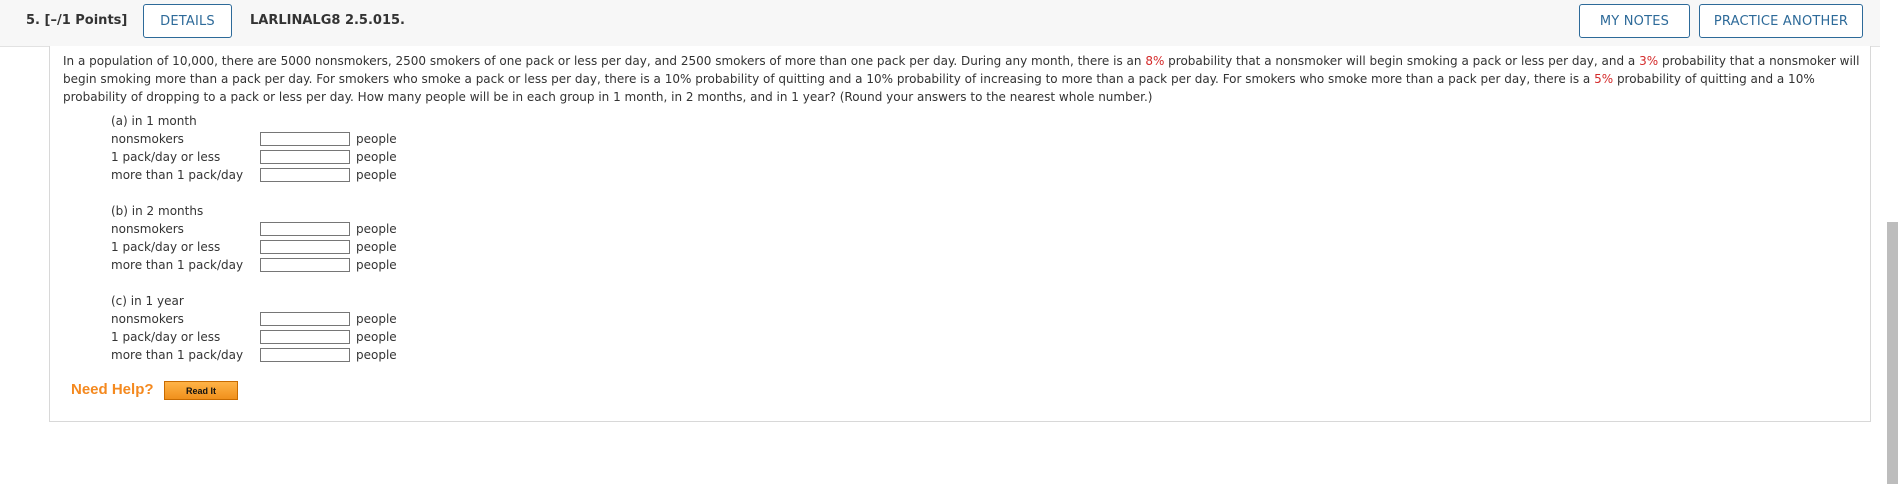 The height and width of the screenshot is (484, 1901). I want to click on part-b-heavy-input, so click(305, 265).